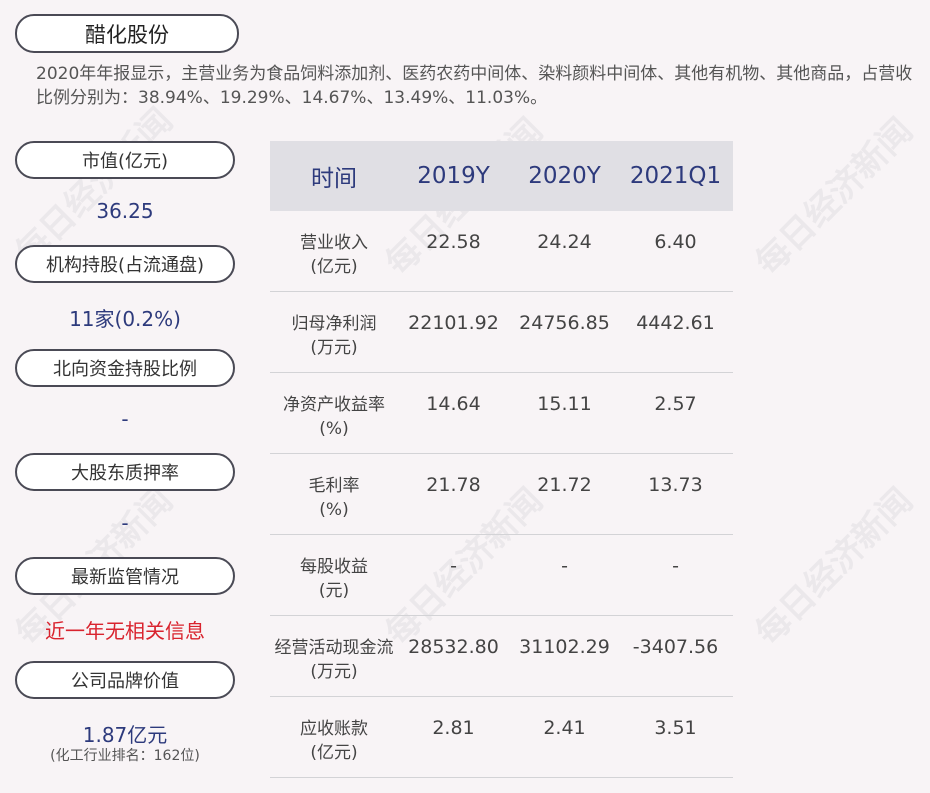 This screenshot has width=930, height=793. What do you see at coordinates (501, 494) in the screenshot?
I see `table-row: 毛利率 (%) 21.78 21.72 13.73` at bounding box center [501, 494].